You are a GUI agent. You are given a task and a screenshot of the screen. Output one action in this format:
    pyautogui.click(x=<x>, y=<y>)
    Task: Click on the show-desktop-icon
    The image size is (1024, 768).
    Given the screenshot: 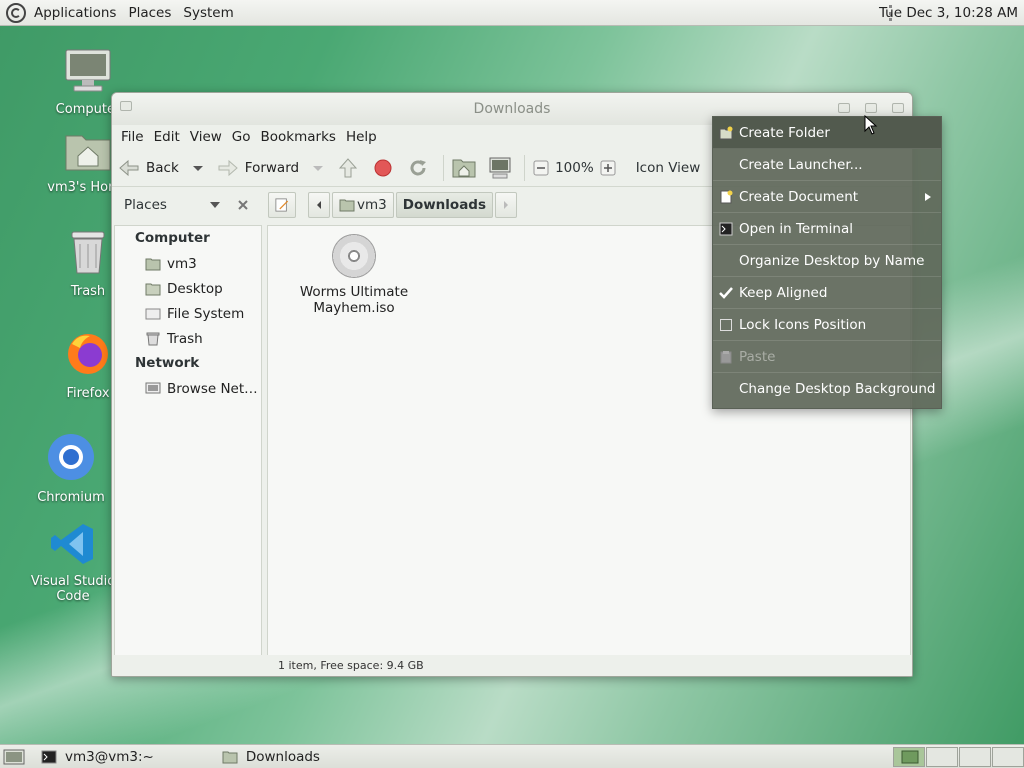 What is the action you would take?
    pyautogui.click(x=14, y=757)
    